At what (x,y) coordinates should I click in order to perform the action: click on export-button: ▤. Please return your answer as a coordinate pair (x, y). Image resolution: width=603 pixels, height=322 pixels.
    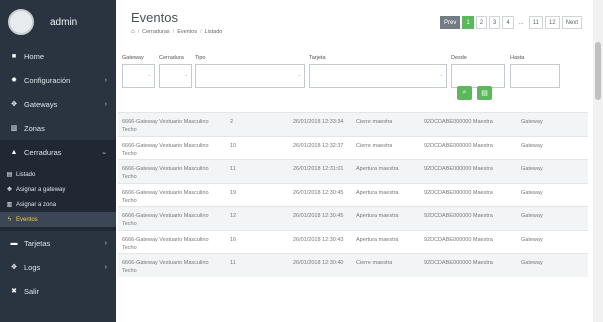
    Looking at the image, I should click on (484, 93).